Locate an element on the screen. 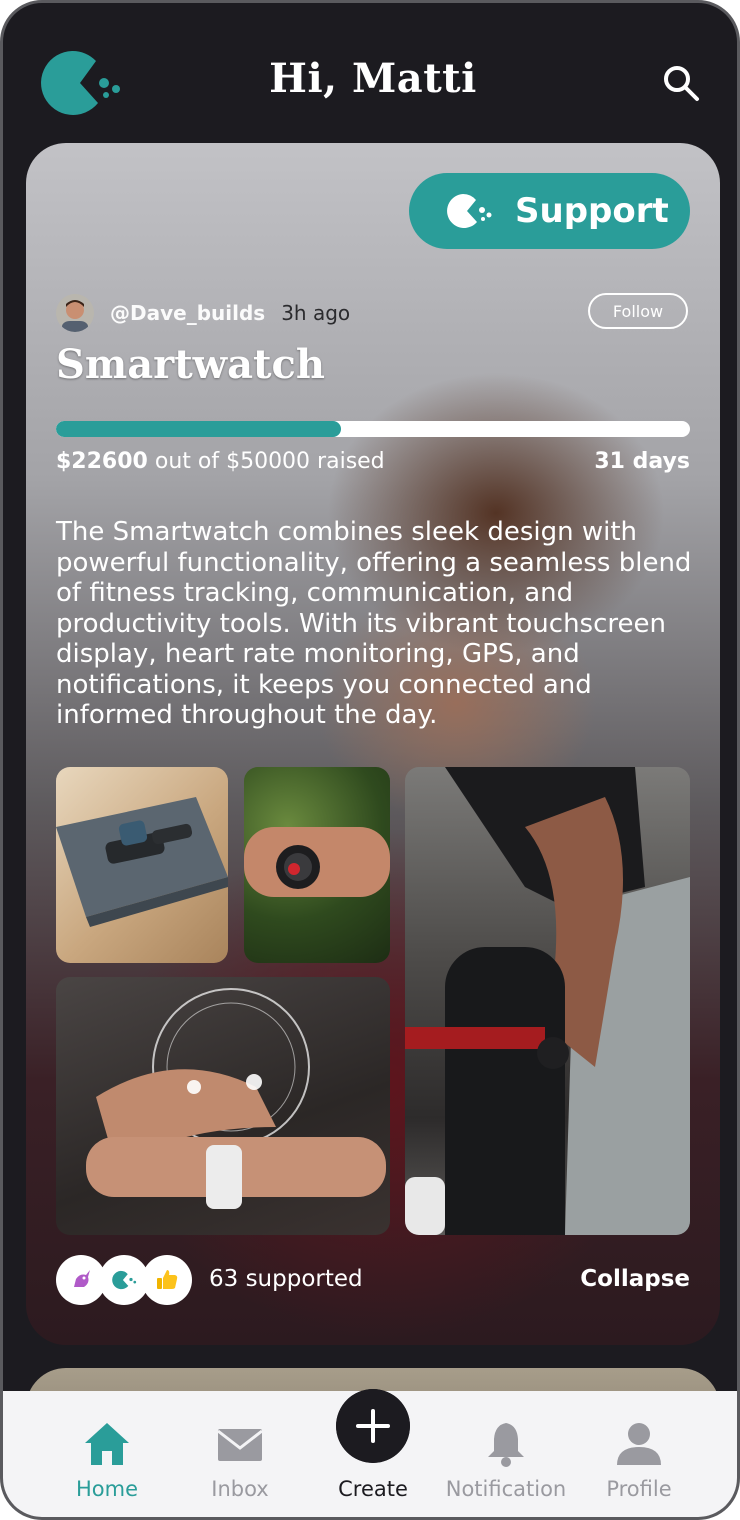  home-icon is located at coordinates (107, 1444).